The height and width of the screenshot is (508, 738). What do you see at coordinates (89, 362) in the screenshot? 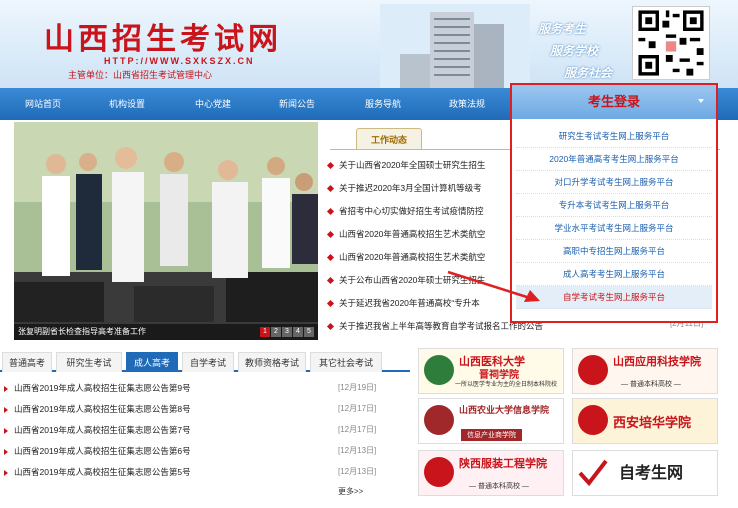
I see `tab-graduate: 研究生考试` at bounding box center [89, 362].